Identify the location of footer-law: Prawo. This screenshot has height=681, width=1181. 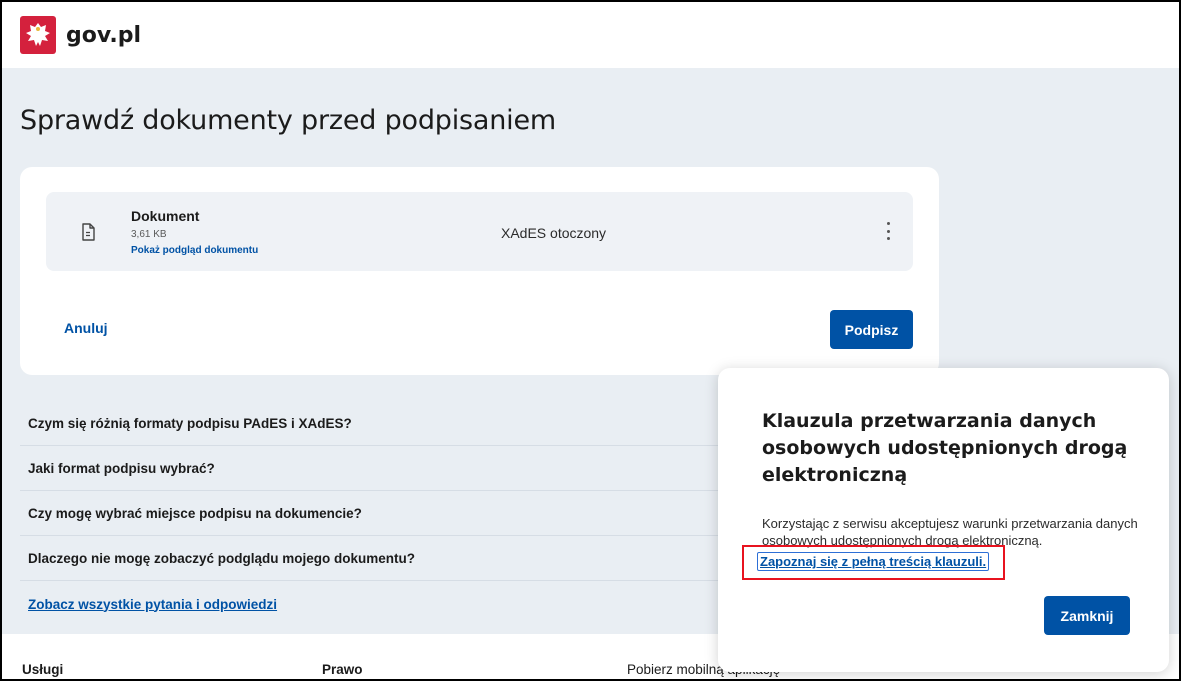
(342, 669).